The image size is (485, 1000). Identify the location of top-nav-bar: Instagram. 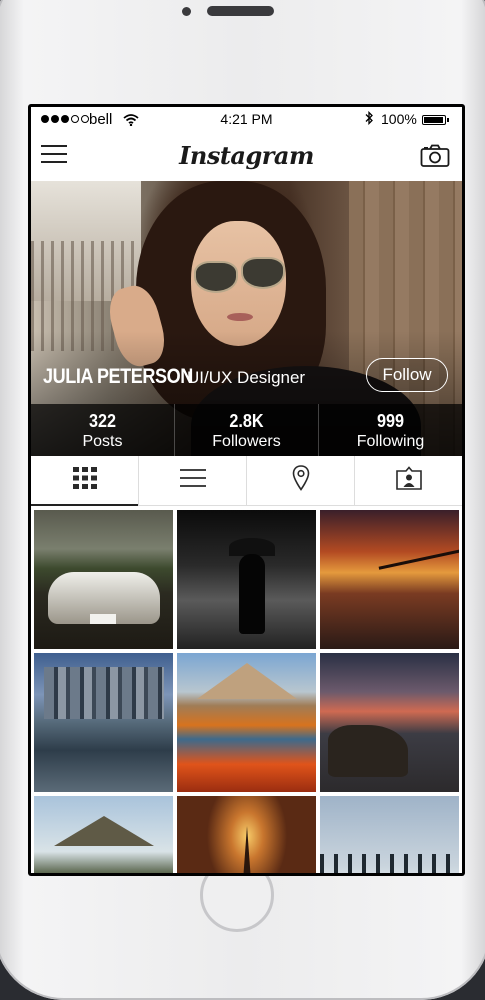
(246, 156).